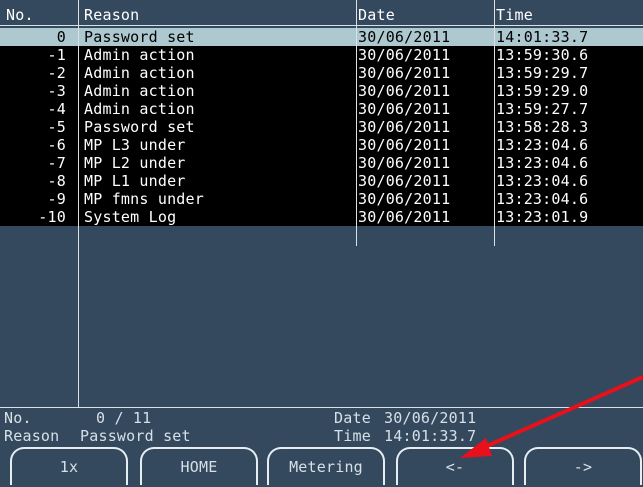  I want to click on info-no-value: 0 / 11, so click(124, 418).